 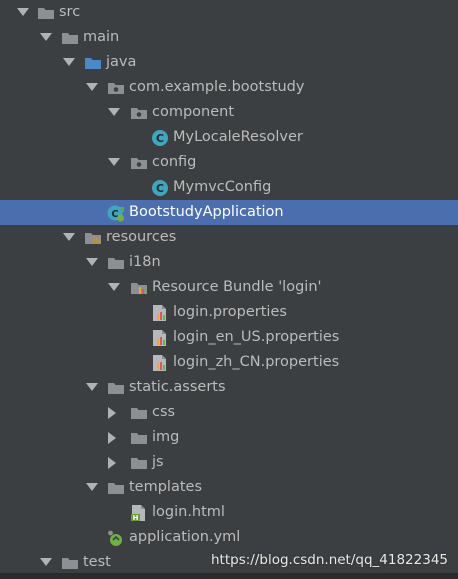 What do you see at coordinates (93, 238) in the screenshot?
I see `resources-folder-icon` at bounding box center [93, 238].